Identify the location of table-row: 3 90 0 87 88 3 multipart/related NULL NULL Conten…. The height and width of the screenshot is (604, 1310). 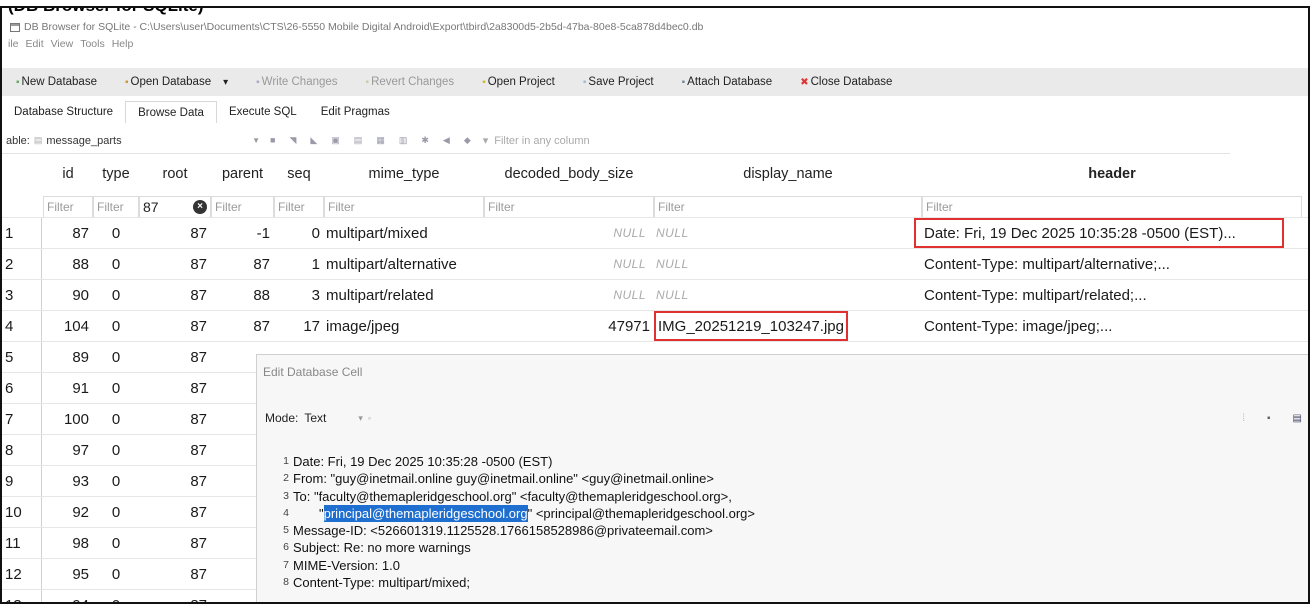
(655, 294).